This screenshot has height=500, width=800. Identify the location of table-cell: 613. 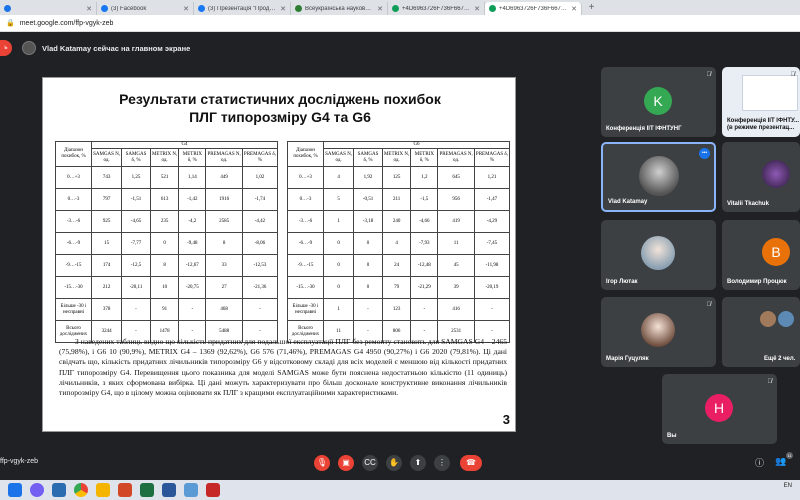
(164, 199).